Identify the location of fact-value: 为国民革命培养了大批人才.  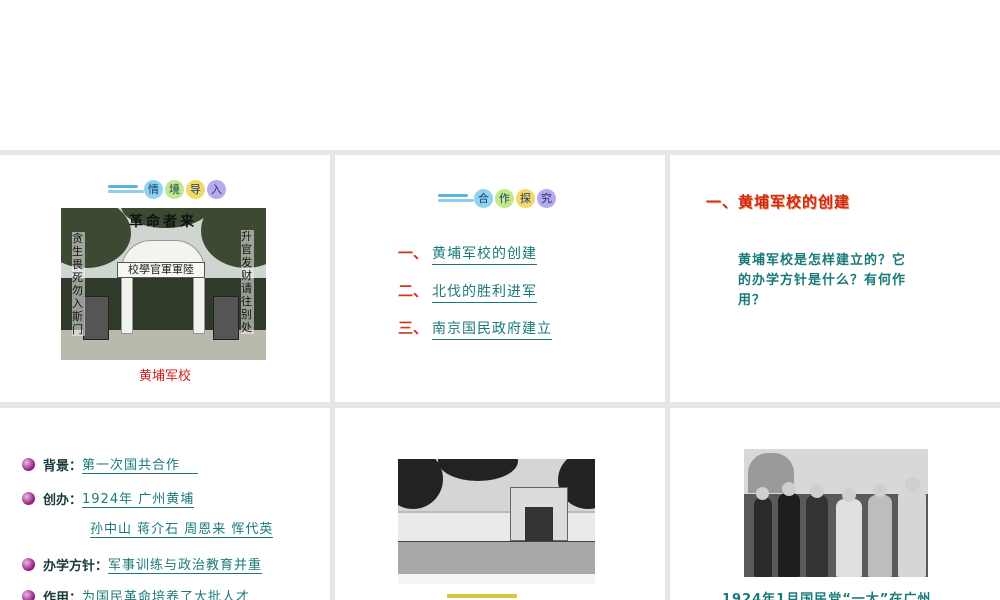
(166, 593).